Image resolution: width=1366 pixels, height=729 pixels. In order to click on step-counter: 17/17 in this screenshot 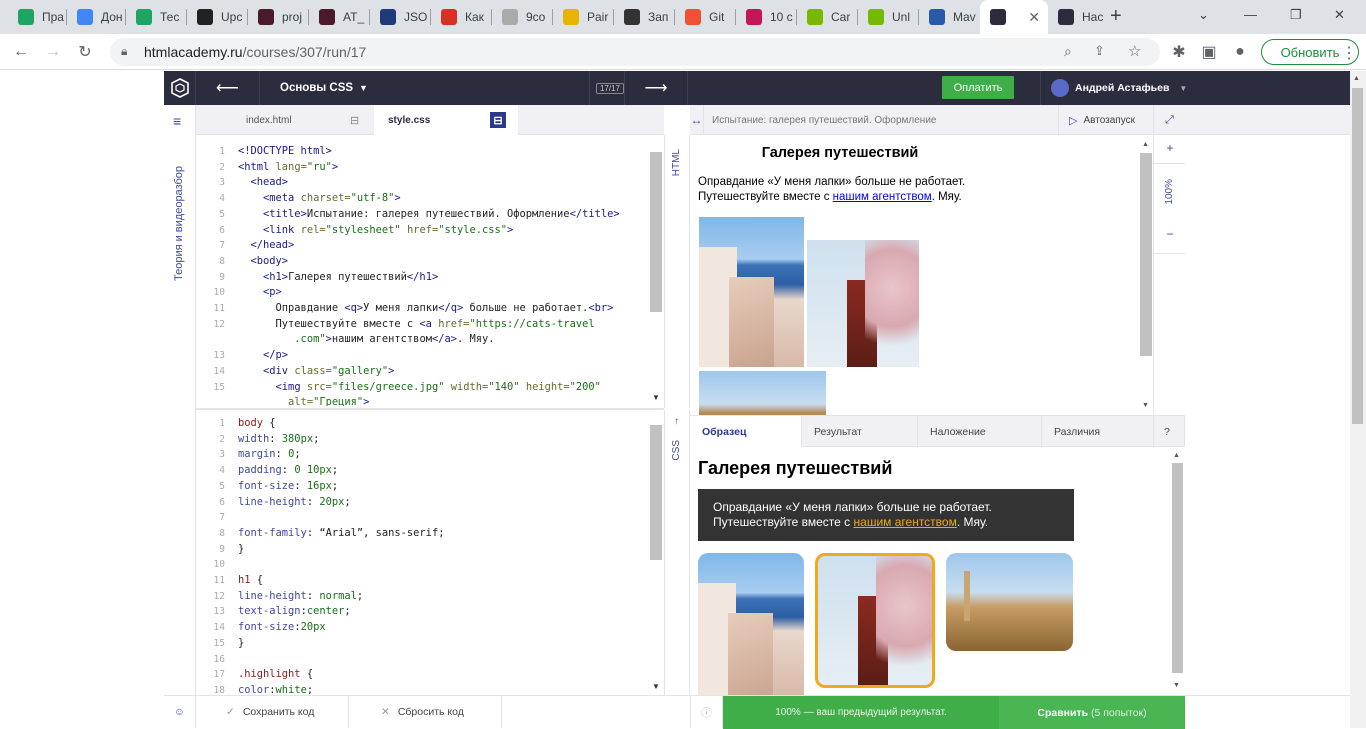, I will do `click(609, 88)`.